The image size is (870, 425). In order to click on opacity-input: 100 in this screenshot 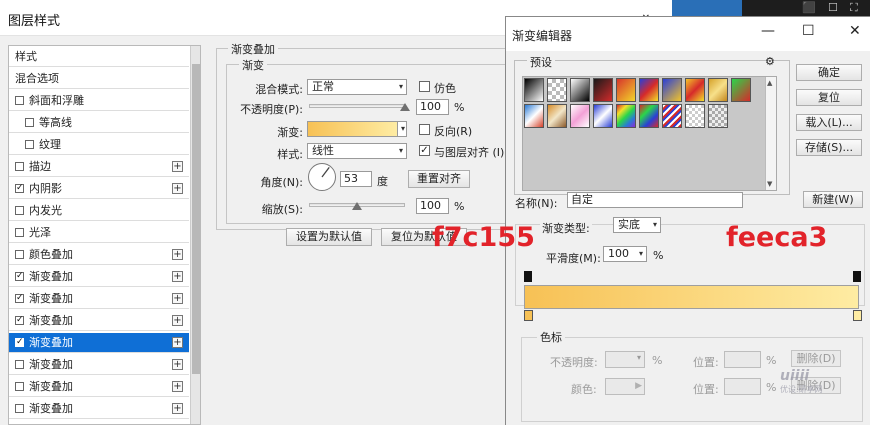, I will do `click(432, 107)`.